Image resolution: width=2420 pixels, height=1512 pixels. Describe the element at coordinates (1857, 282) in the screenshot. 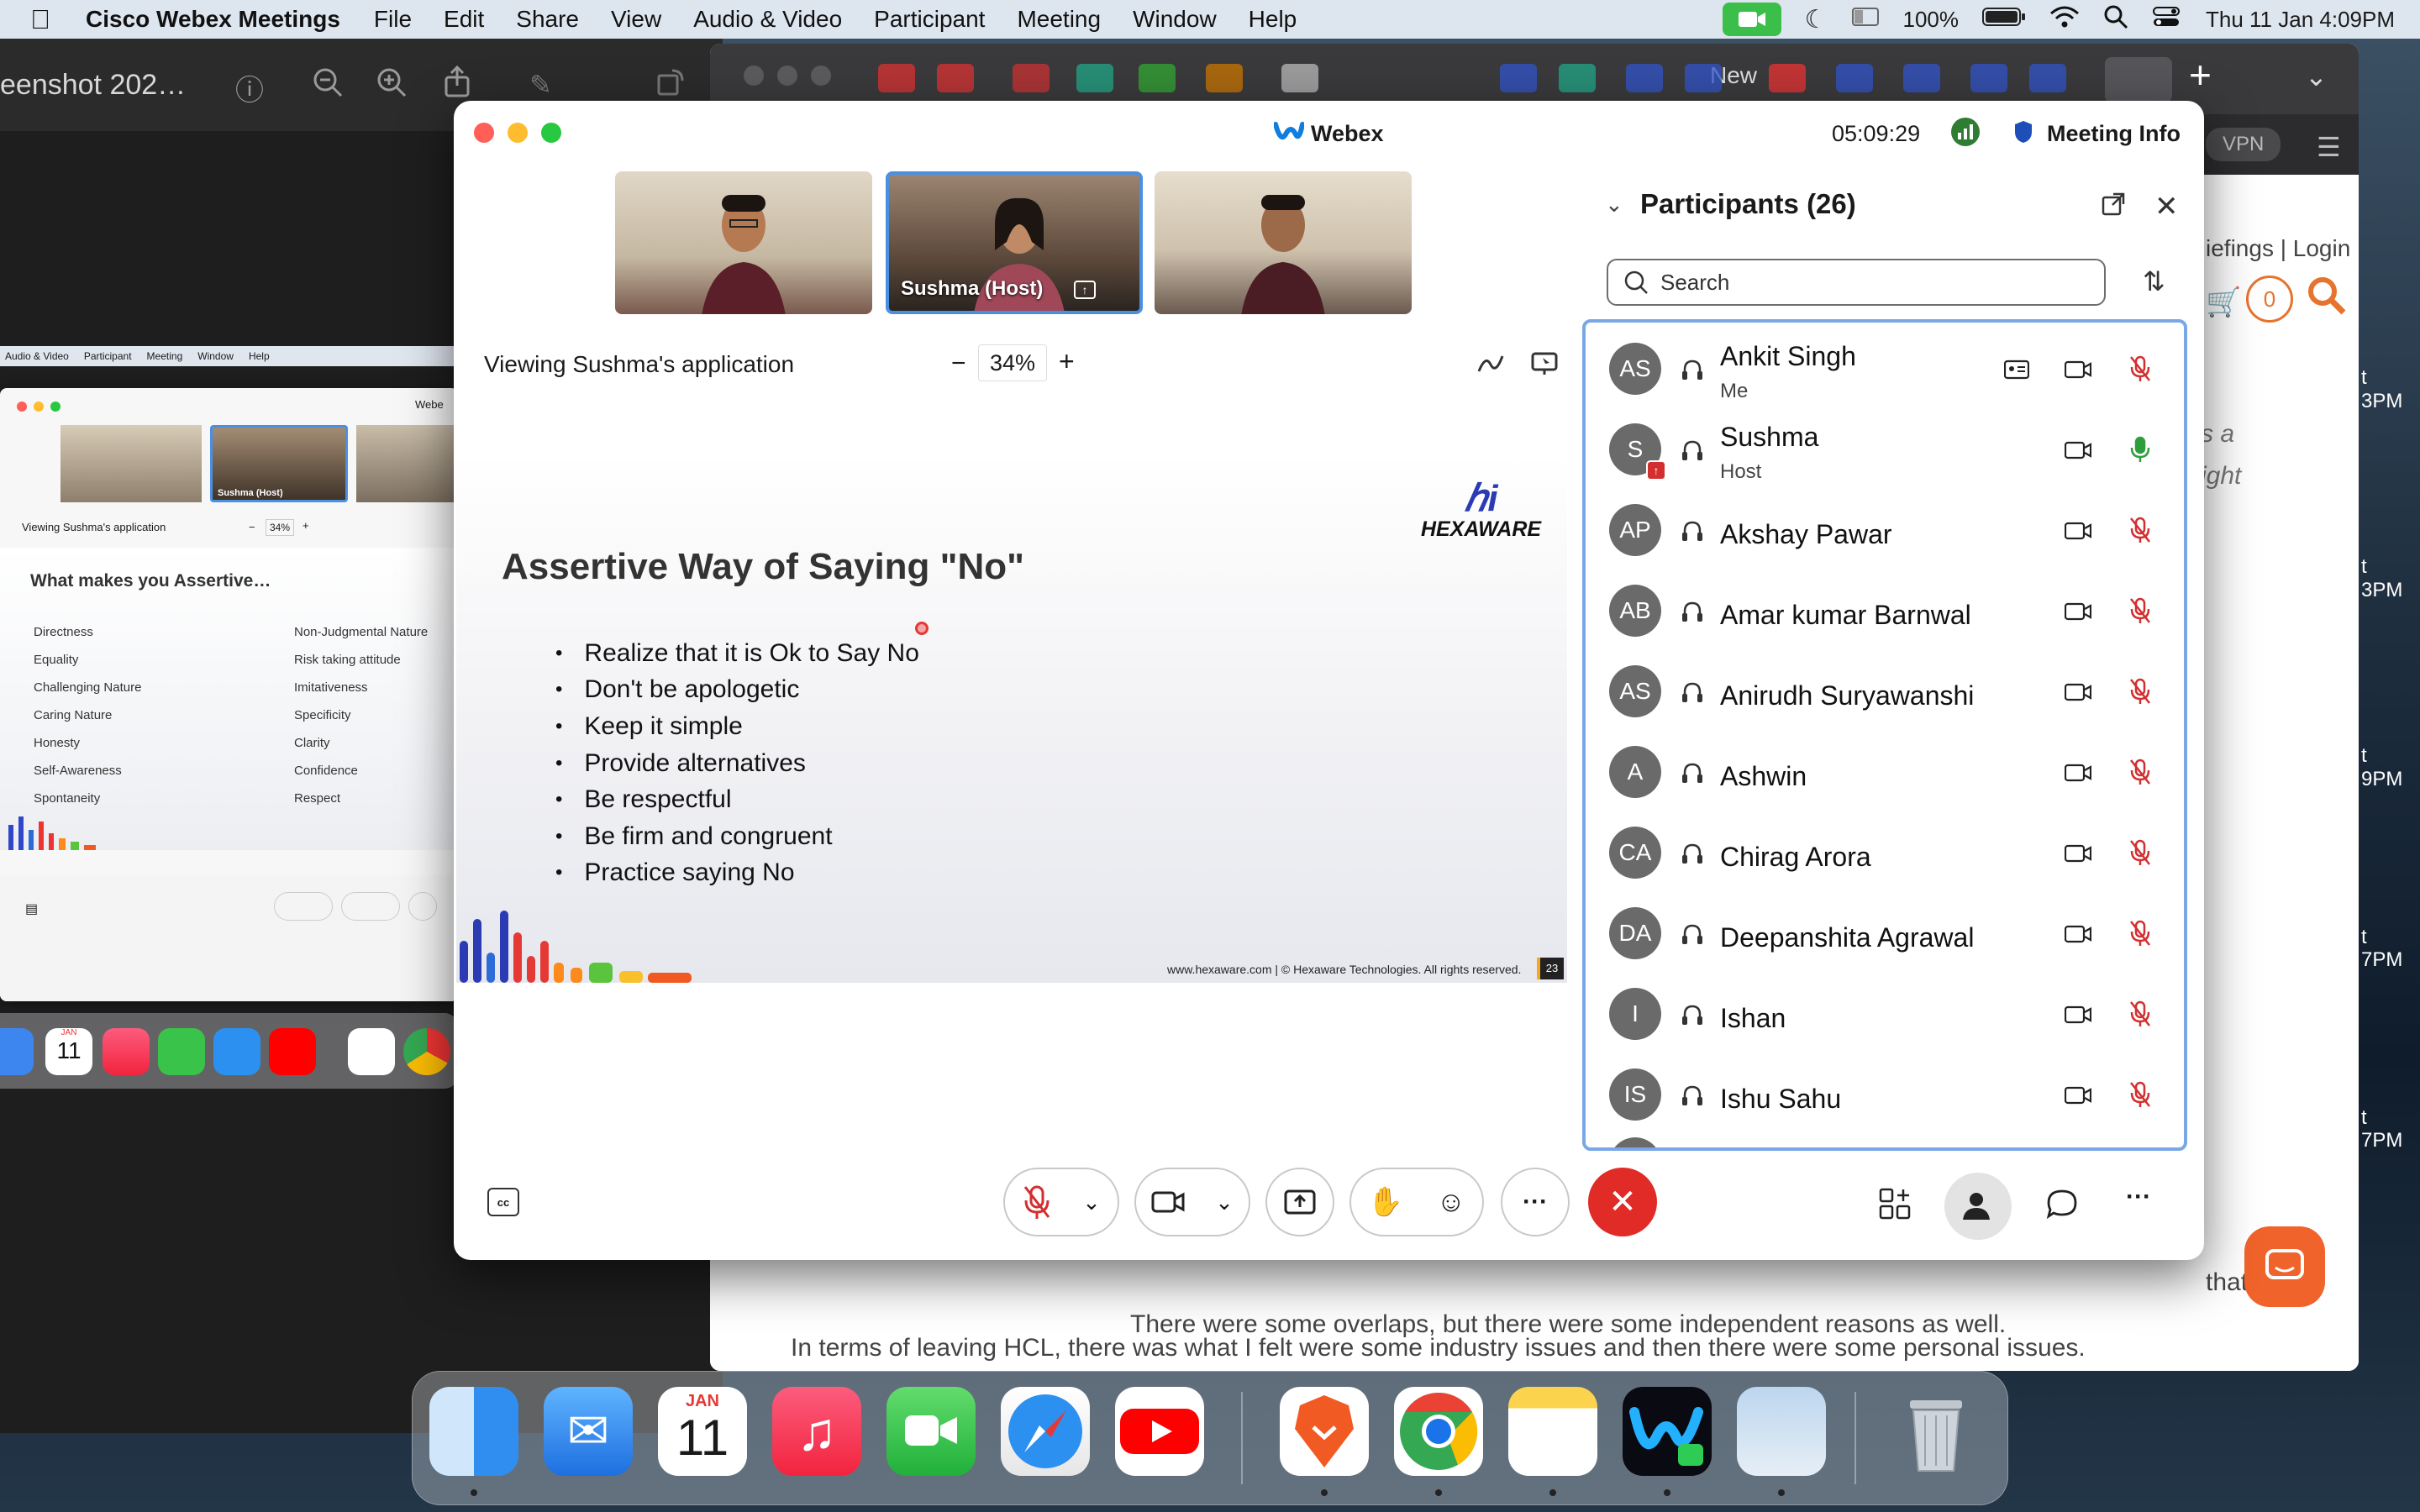

I see `participant-search-input: Search` at that location.